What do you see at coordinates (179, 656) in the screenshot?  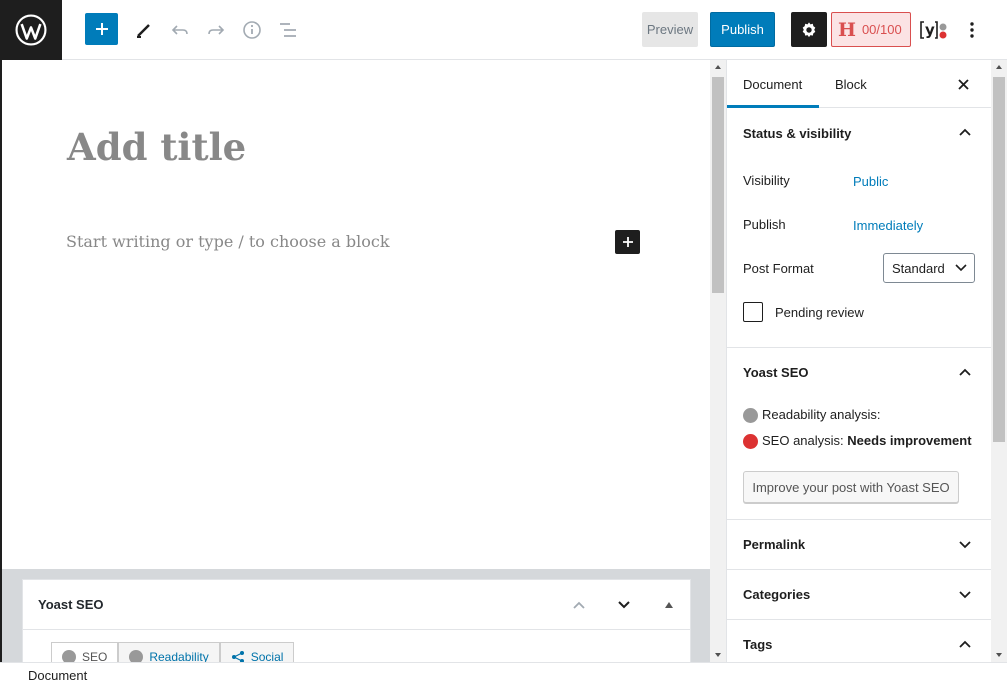 I see `tab-readability-label: Readability` at bounding box center [179, 656].